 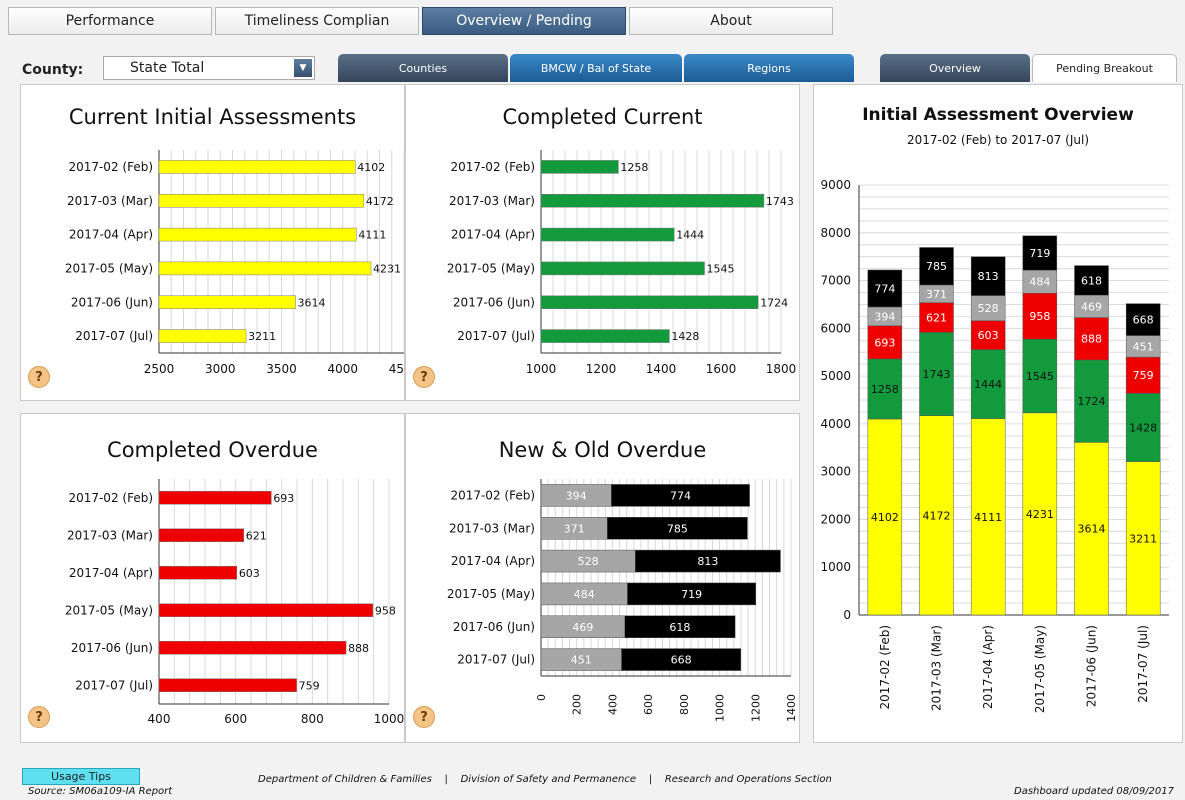 I want to click on tab-pending-breakout: Pending Breakout, so click(x=1104, y=68).